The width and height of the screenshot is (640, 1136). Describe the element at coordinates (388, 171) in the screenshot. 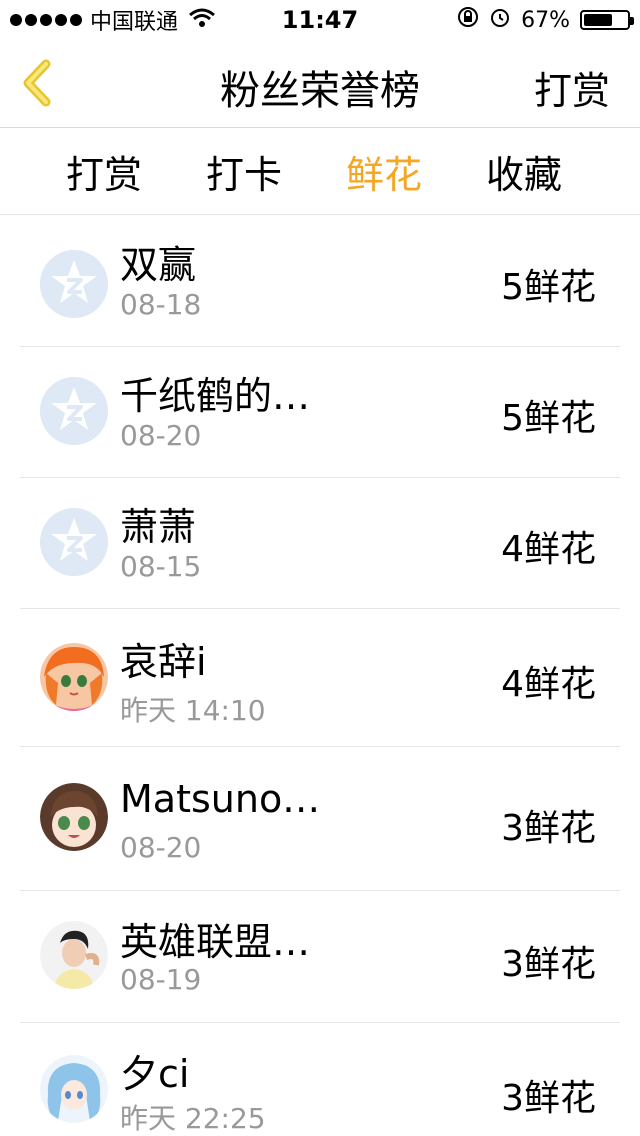

I see `tab-flowers: 鲜花` at that location.